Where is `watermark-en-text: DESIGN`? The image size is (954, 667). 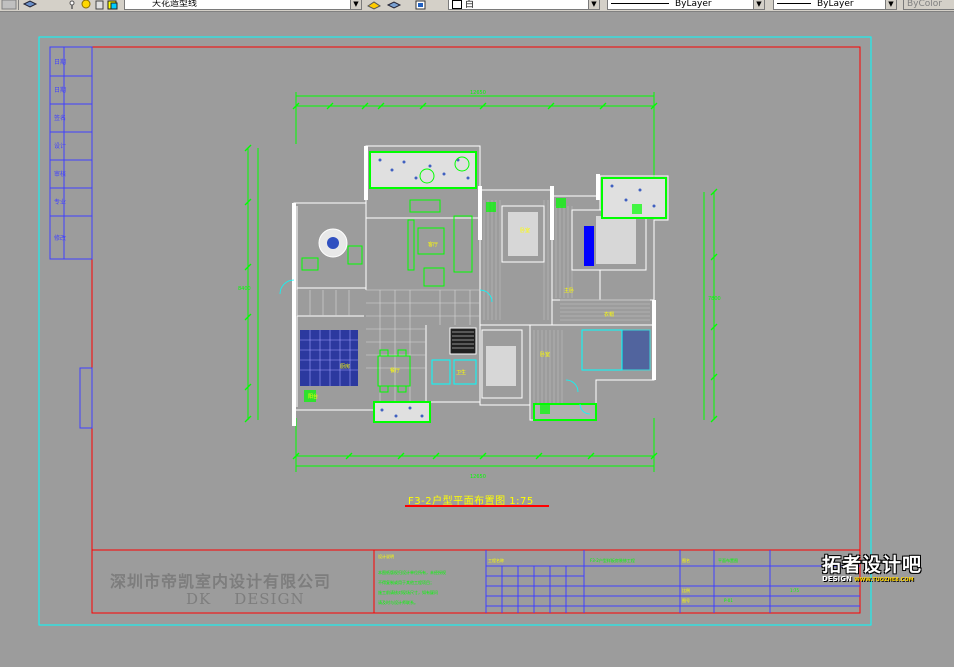 watermark-en-text: DESIGN is located at coordinates (837, 579).